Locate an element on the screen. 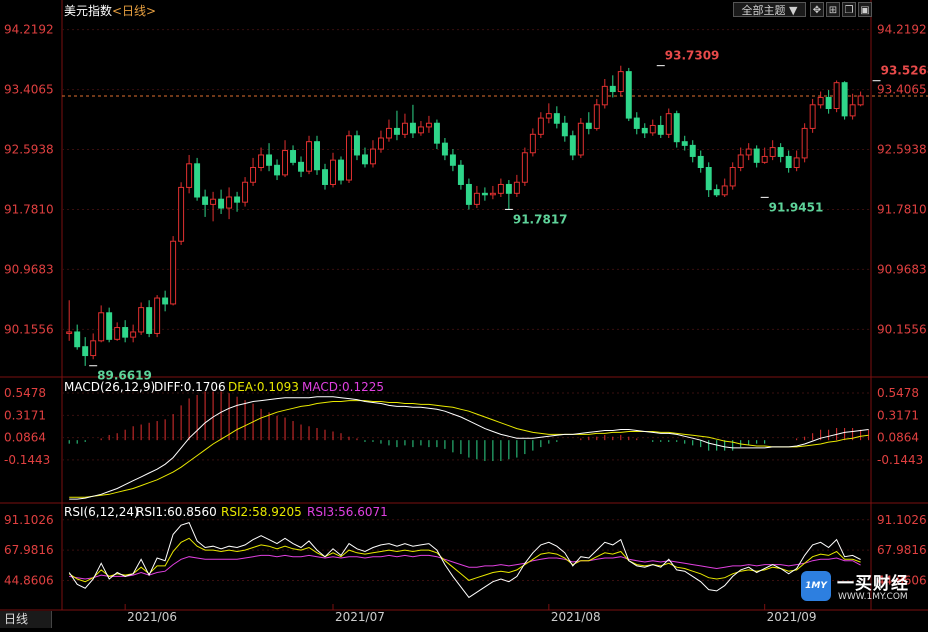  period-tab-daily: 日线 is located at coordinates (26, 619).